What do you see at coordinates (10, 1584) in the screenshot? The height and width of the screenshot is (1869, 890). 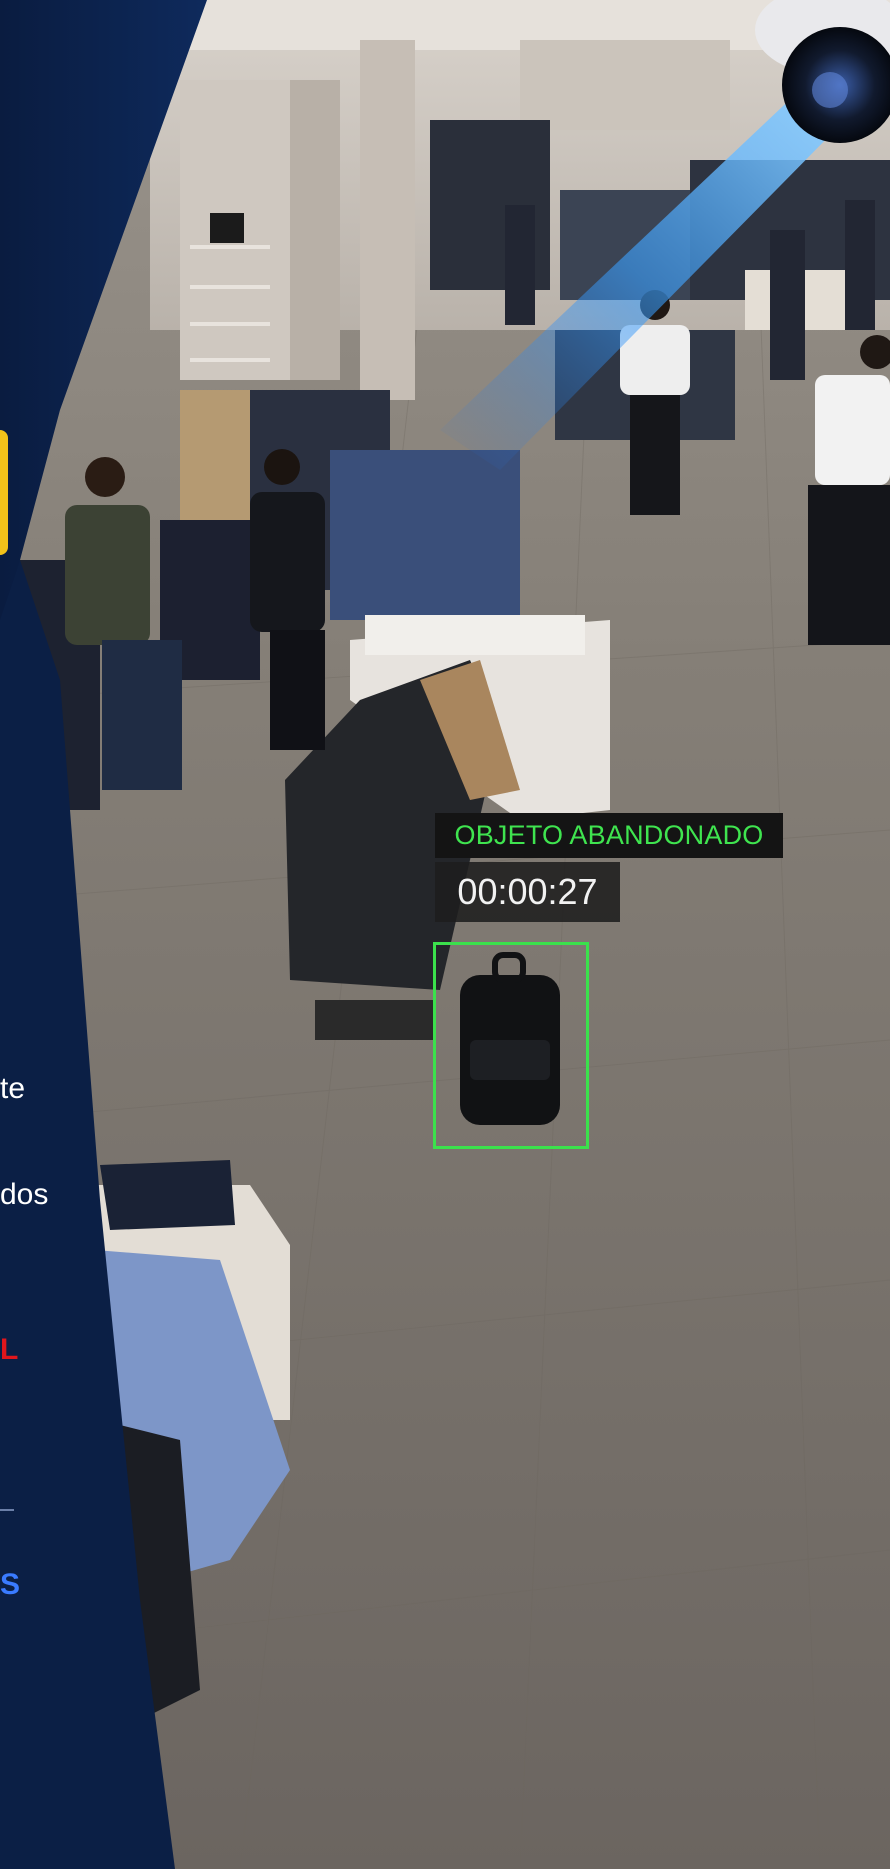 I see `panel-text-fragment-blue: S` at bounding box center [10, 1584].